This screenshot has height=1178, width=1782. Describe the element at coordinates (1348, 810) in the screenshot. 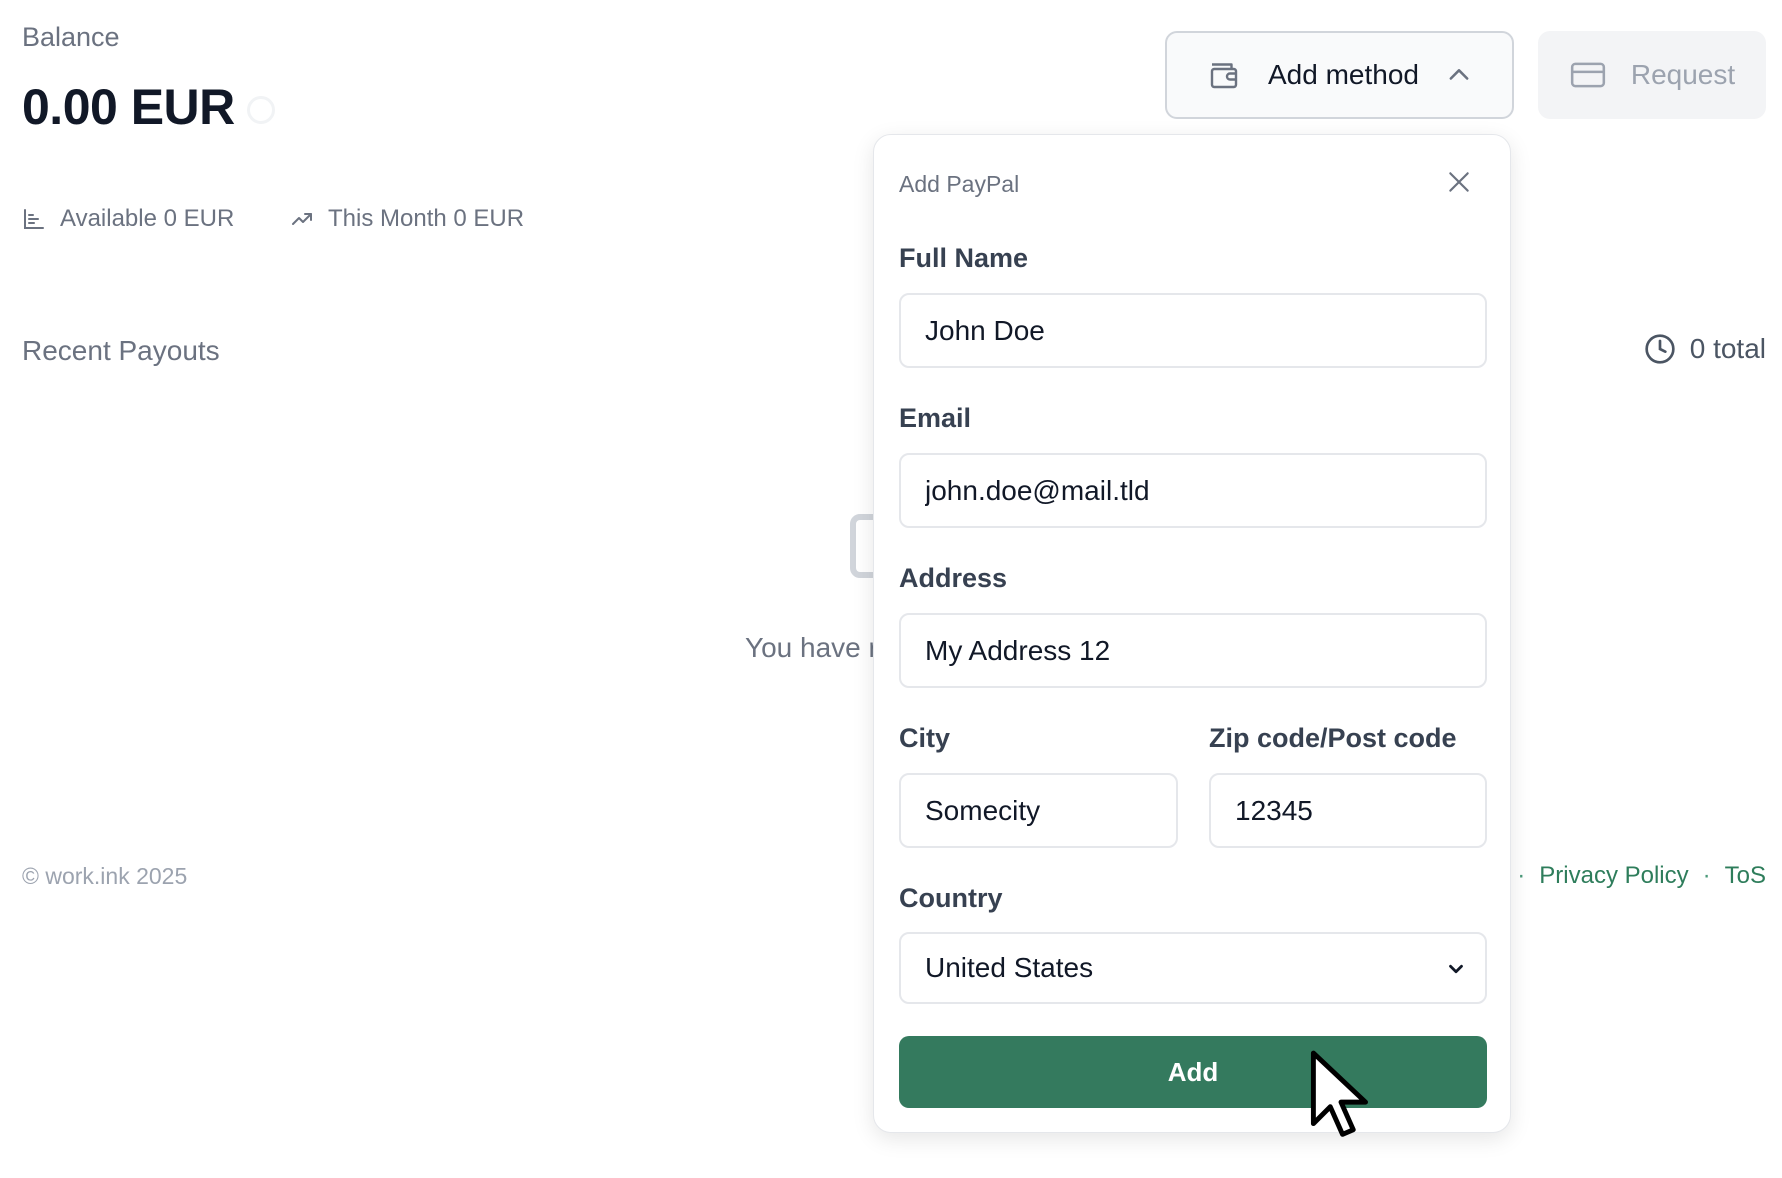

I see `zip-field` at that location.